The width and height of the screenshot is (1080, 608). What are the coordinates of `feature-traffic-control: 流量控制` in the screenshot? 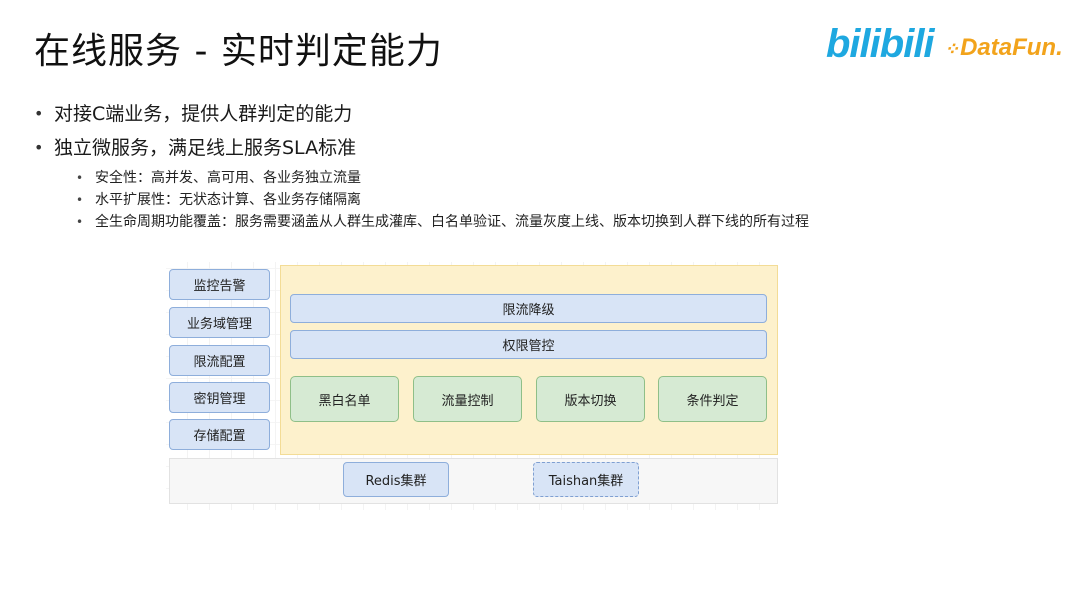 It's located at (467, 399).